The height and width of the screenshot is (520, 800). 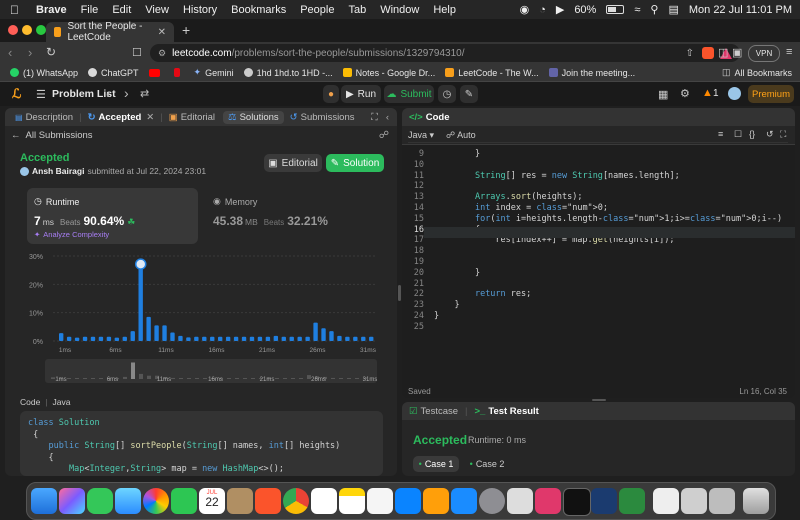 What do you see at coordinates (433, 411) in the screenshot?
I see `tab-testcase: ☑ Testcase` at bounding box center [433, 411].